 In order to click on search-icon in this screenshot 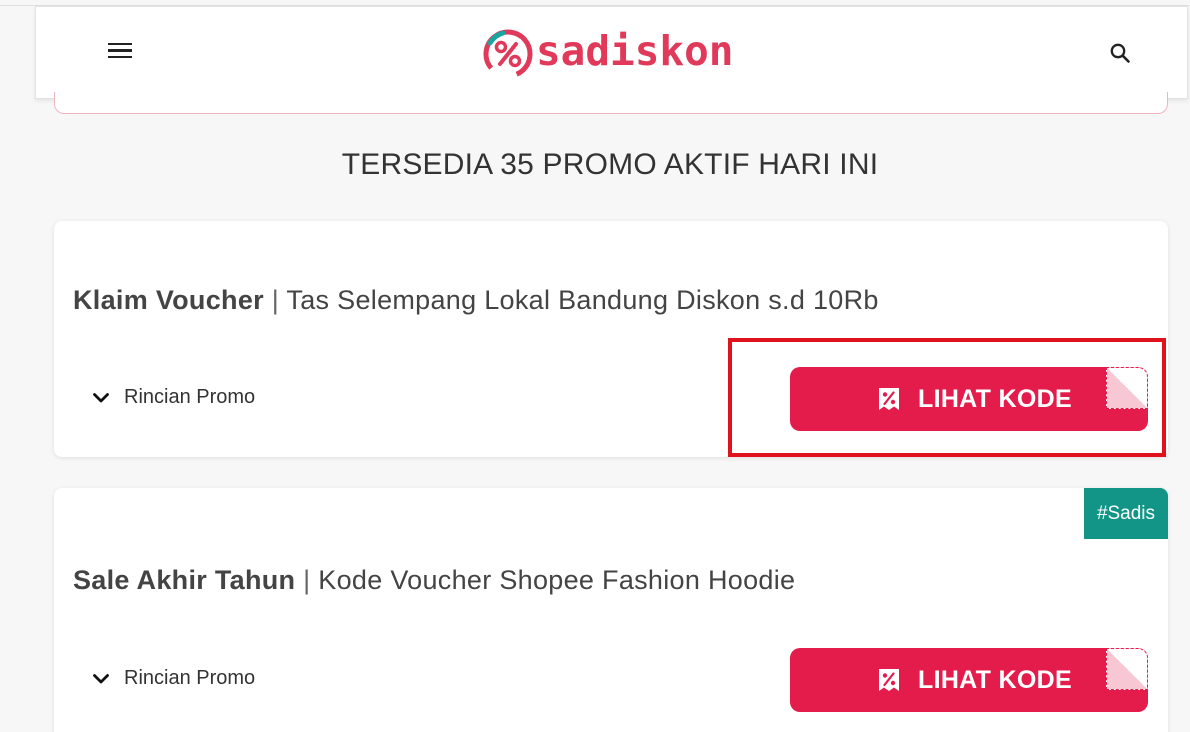, I will do `click(1120, 53)`.